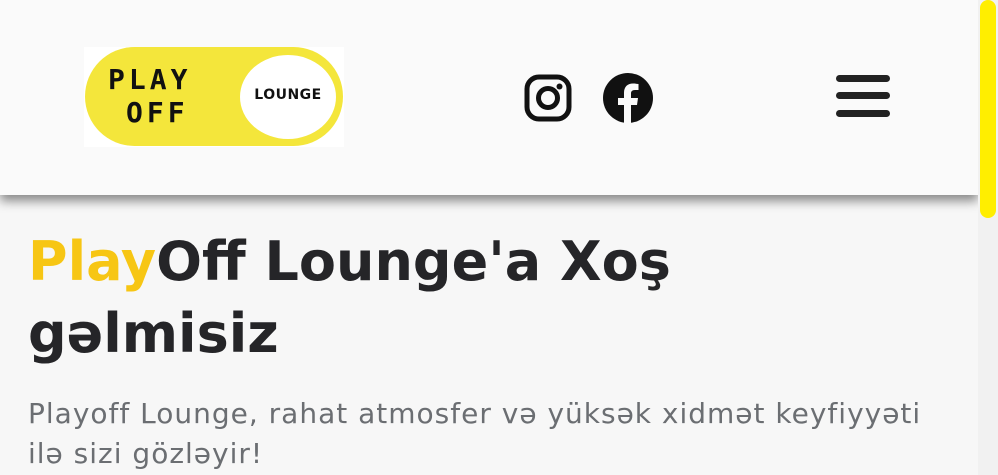 The height and width of the screenshot is (475, 998). I want to click on scrollbar-thumb, so click(988, 109).